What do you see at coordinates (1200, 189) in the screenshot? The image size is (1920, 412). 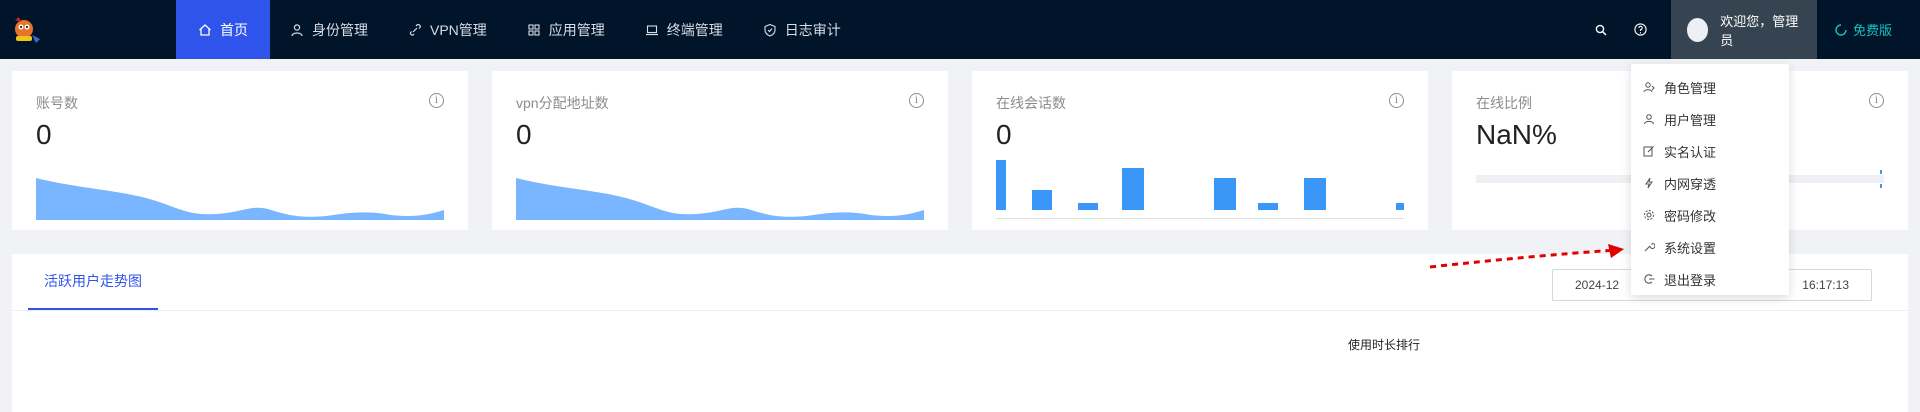 I see `bar-sparkline` at bounding box center [1200, 189].